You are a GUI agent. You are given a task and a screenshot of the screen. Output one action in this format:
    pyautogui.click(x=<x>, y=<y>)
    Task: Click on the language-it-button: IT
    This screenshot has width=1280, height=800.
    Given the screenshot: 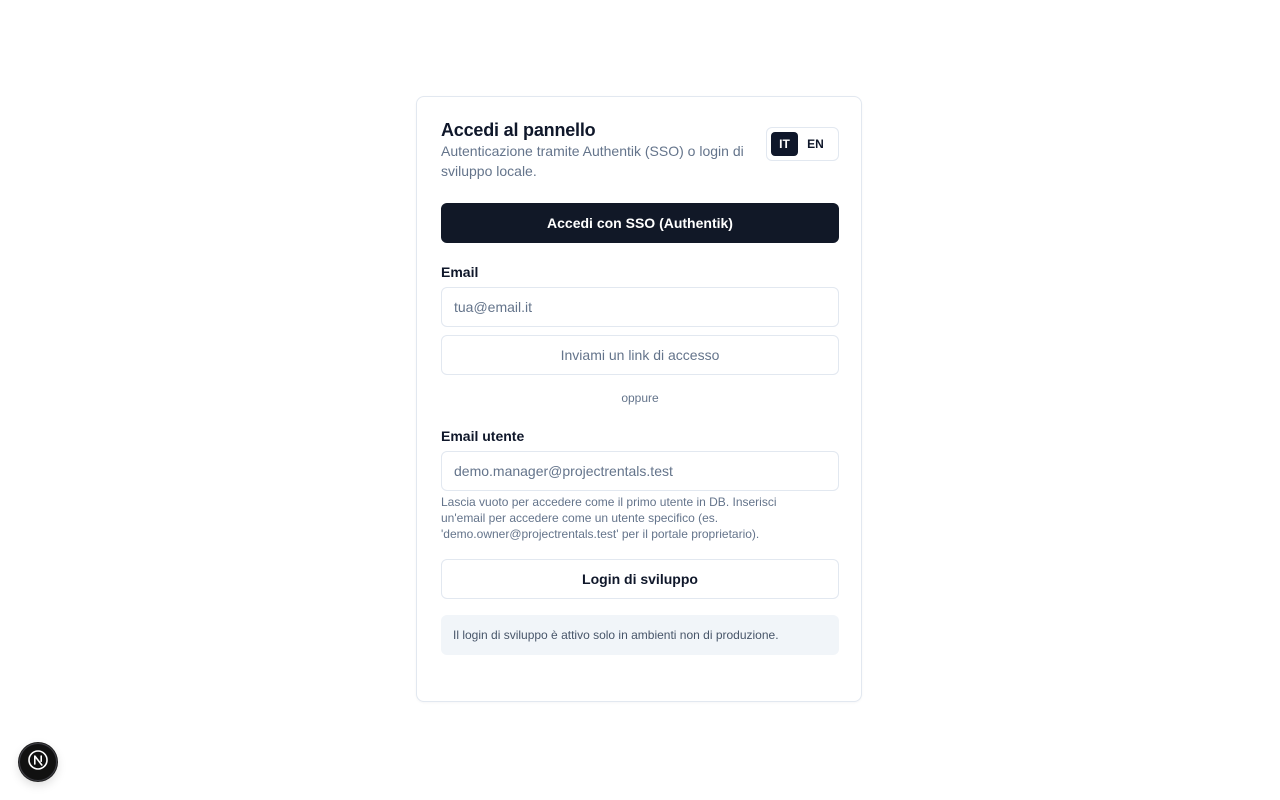 What is the action you would take?
    pyautogui.click(x=784, y=144)
    